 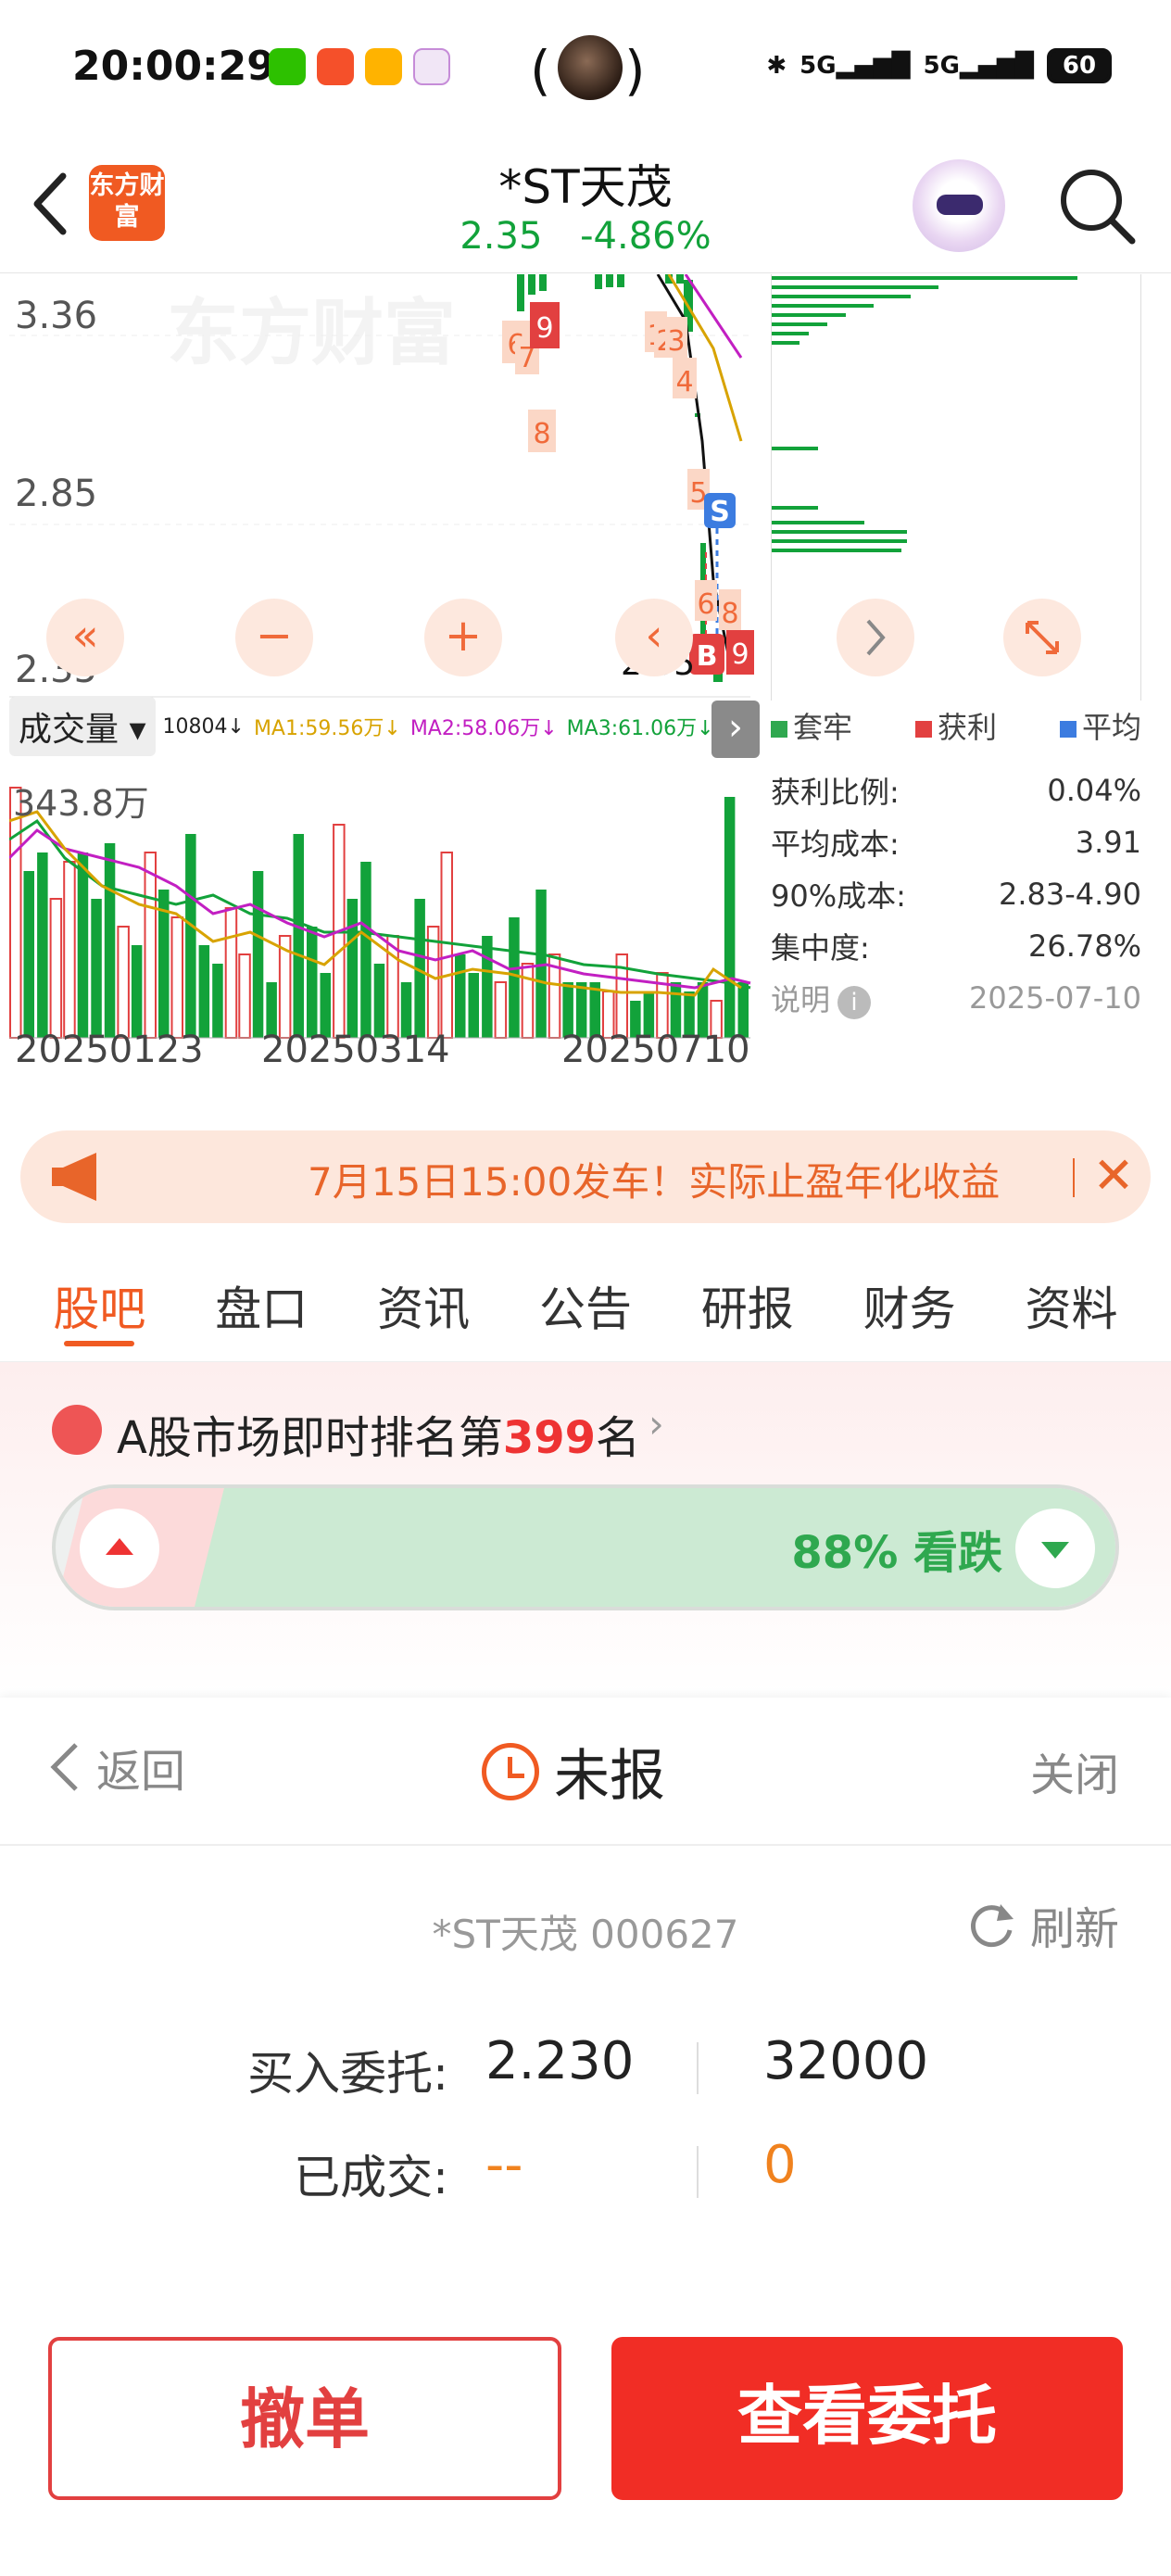 What do you see at coordinates (262, 1303) in the screenshot?
I see `tab-pankou: 盘口` at bounding box center [262, 1303].